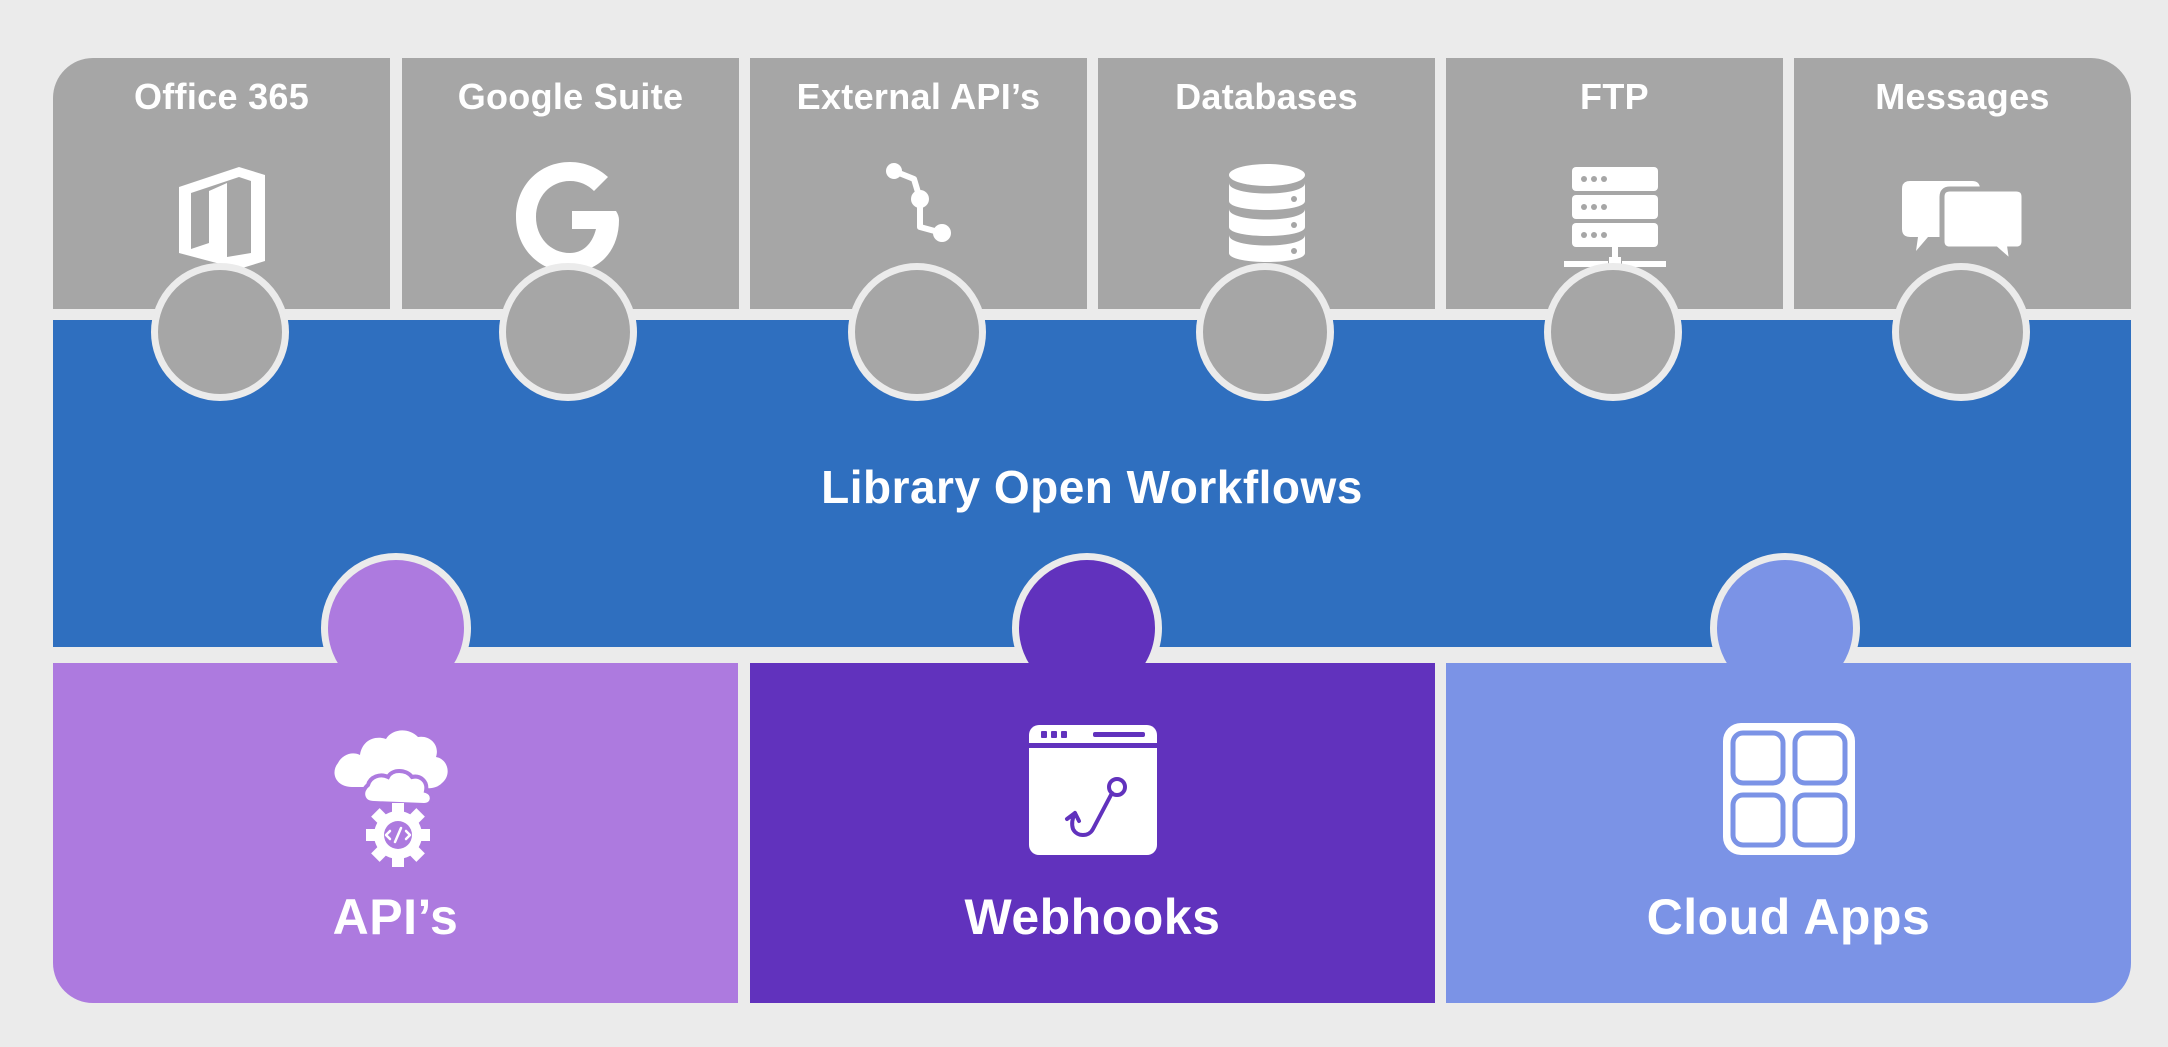 Image resolution: width=2168 pixels, height=1047 pixels. Describe the element at coordinates (1093, 791) in the screenshot. I see `browser-hook-icon` at that location.